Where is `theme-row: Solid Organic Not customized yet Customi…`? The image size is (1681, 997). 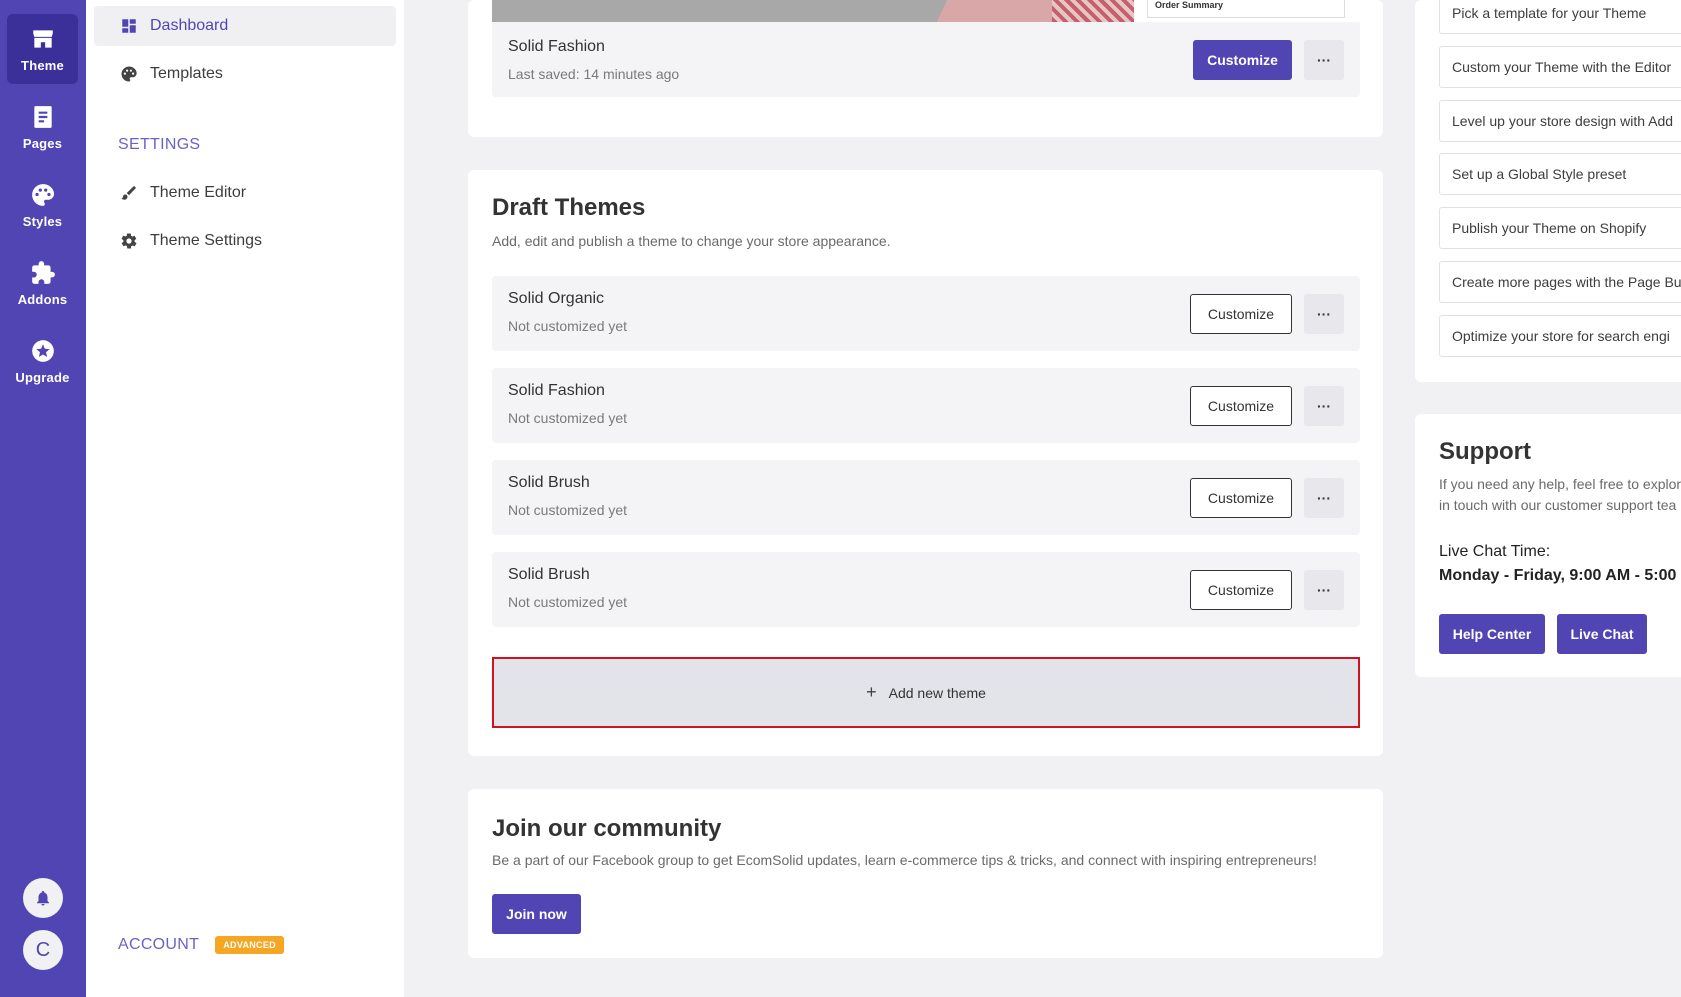 theme-row: Solid Organic Not customized yet Customi… is located at coordinates (926, 313).